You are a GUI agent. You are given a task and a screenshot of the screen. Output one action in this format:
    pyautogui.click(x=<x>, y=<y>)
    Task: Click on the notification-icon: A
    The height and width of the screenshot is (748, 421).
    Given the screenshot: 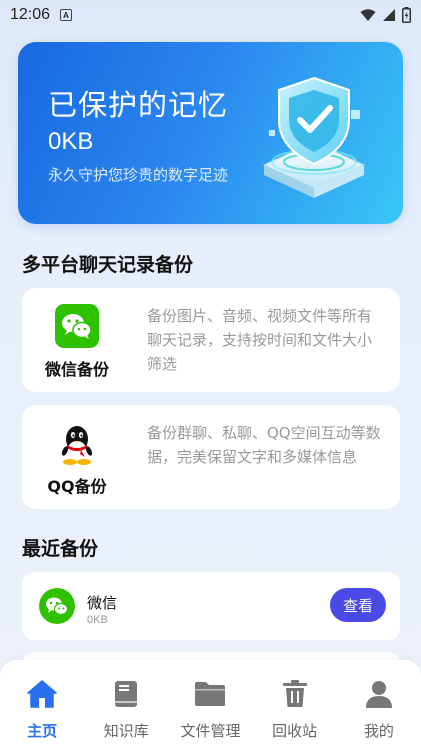 What is the action you would take?
    pyautogui.click(x=66, y=15)
    